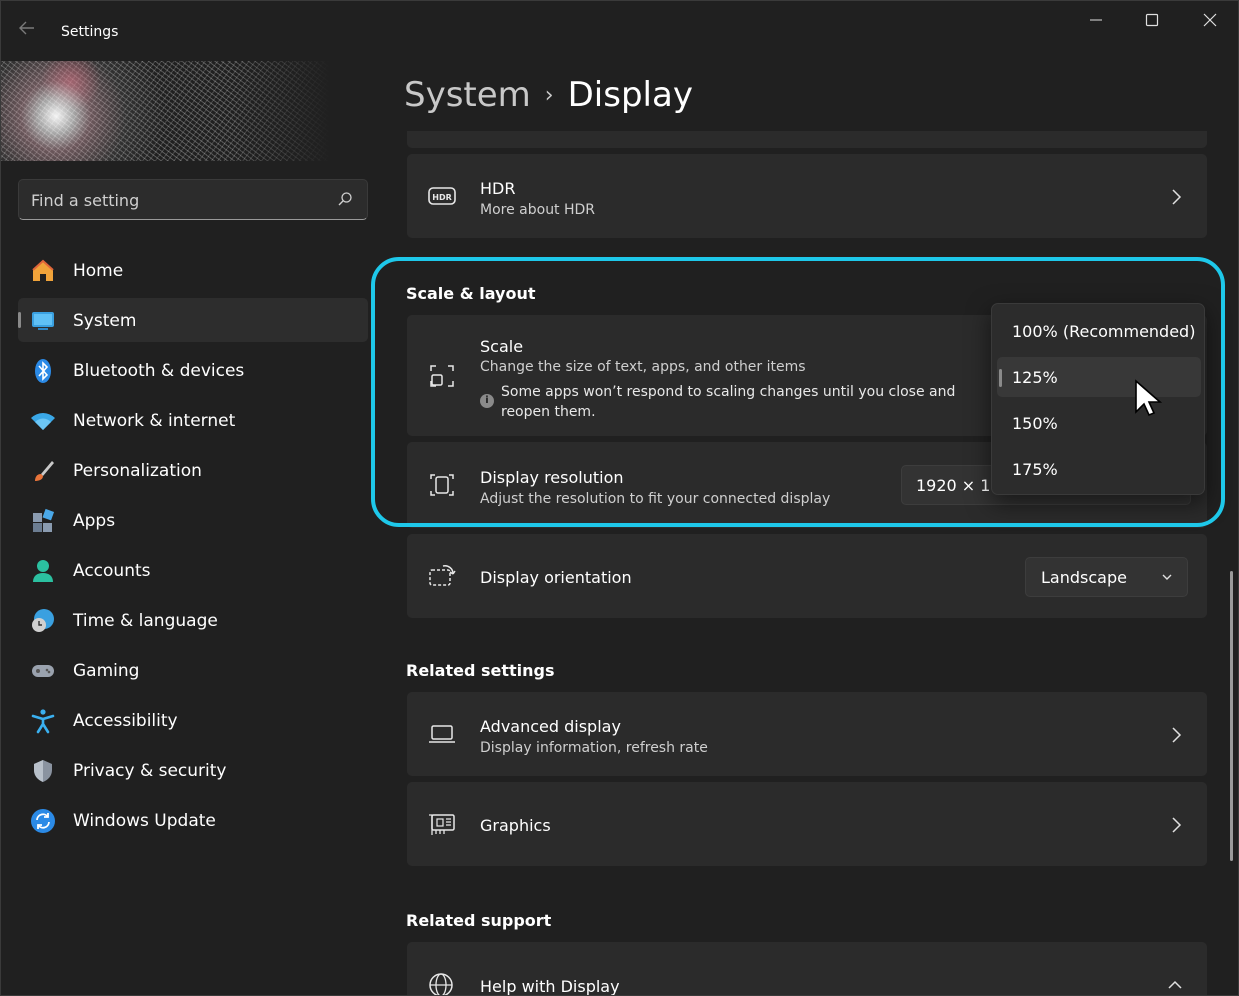 This screenshot has width=1239, height=996. I want to click on scale-option-100: 100% (Recommended), so click(1099, 331).